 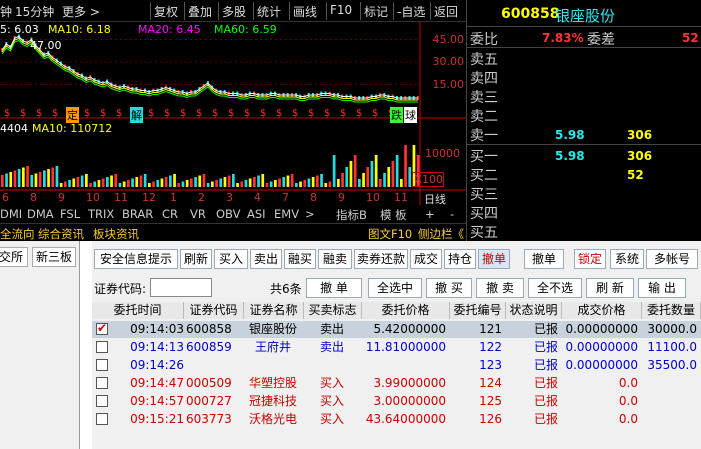 I want to click on indicator-tab-3: TRIX, so click(x=101, y=214).